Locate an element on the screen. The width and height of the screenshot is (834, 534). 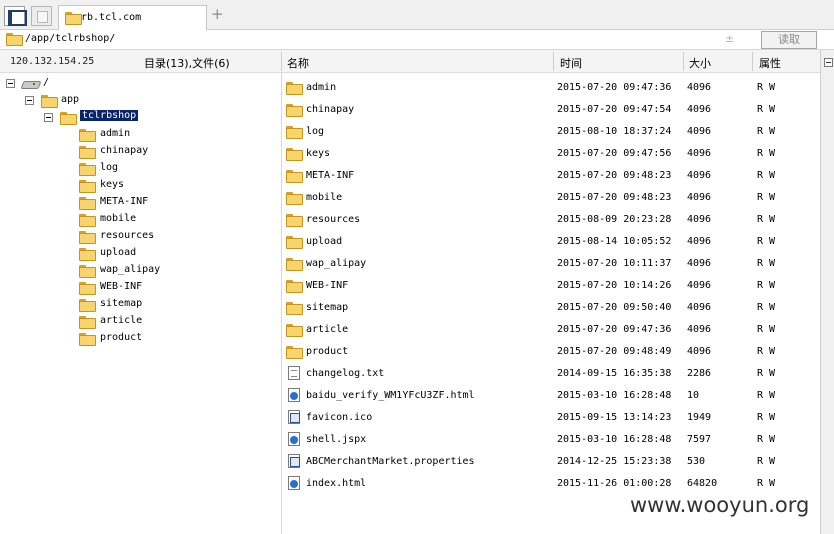
text-file-icon is located at coordinates (294, 373).